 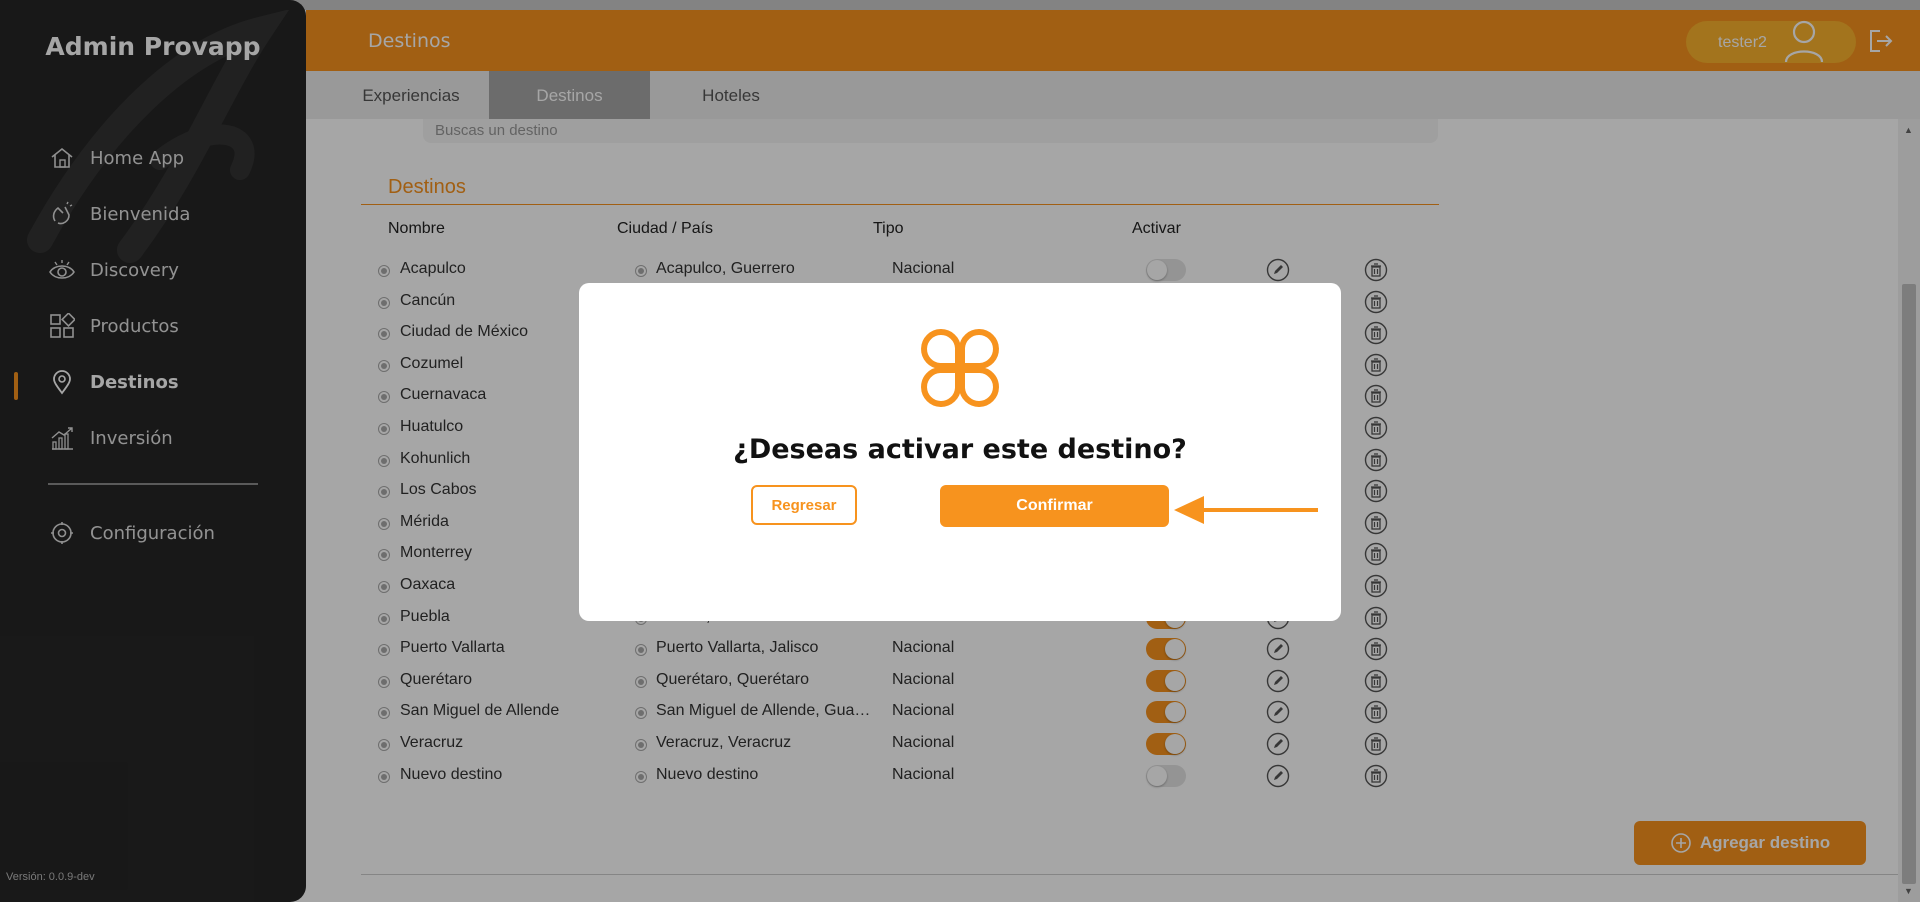 I want to click on clover-logo-icon, so click(x=960, y=368).